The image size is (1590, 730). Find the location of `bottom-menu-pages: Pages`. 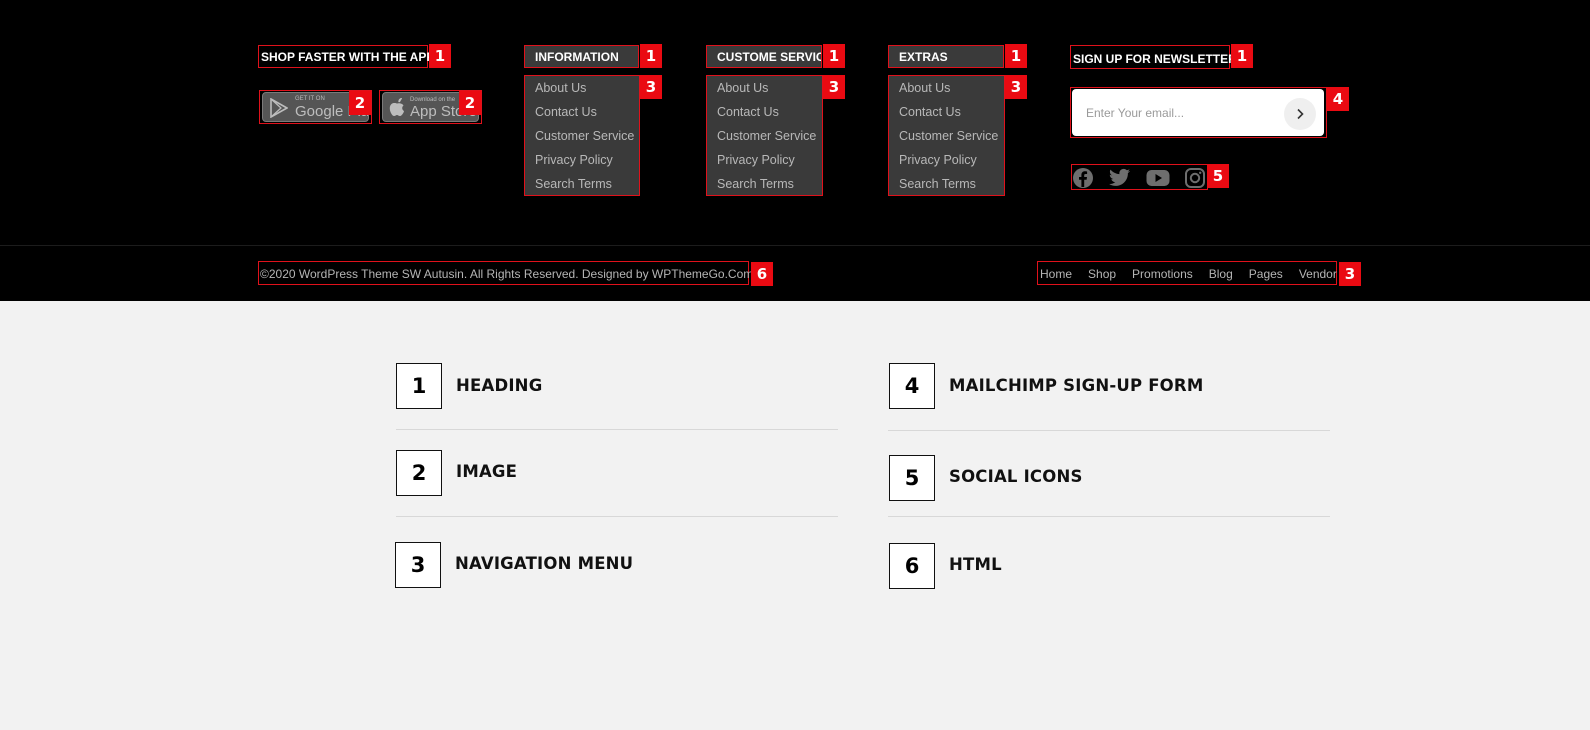

bottom-menu-pages: Pages is located at coordinates (1266, 274).